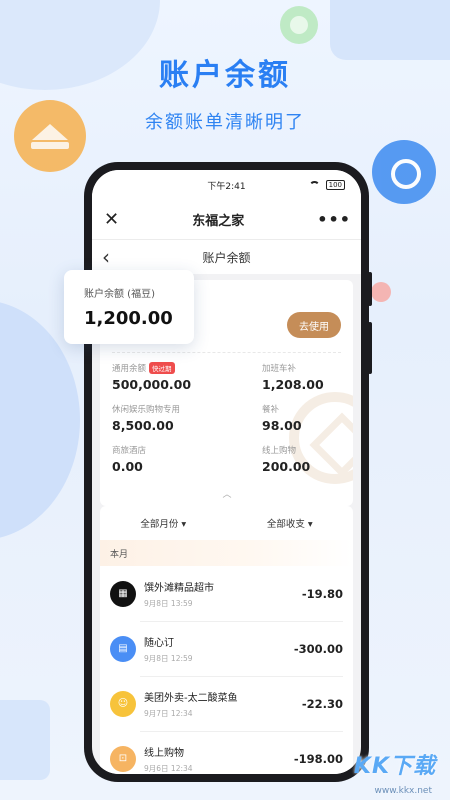  What do you see at coordinates (164, 753) in the screenshot?
I see `transaction-name: 线上购物` at bounding box center [164, 753].